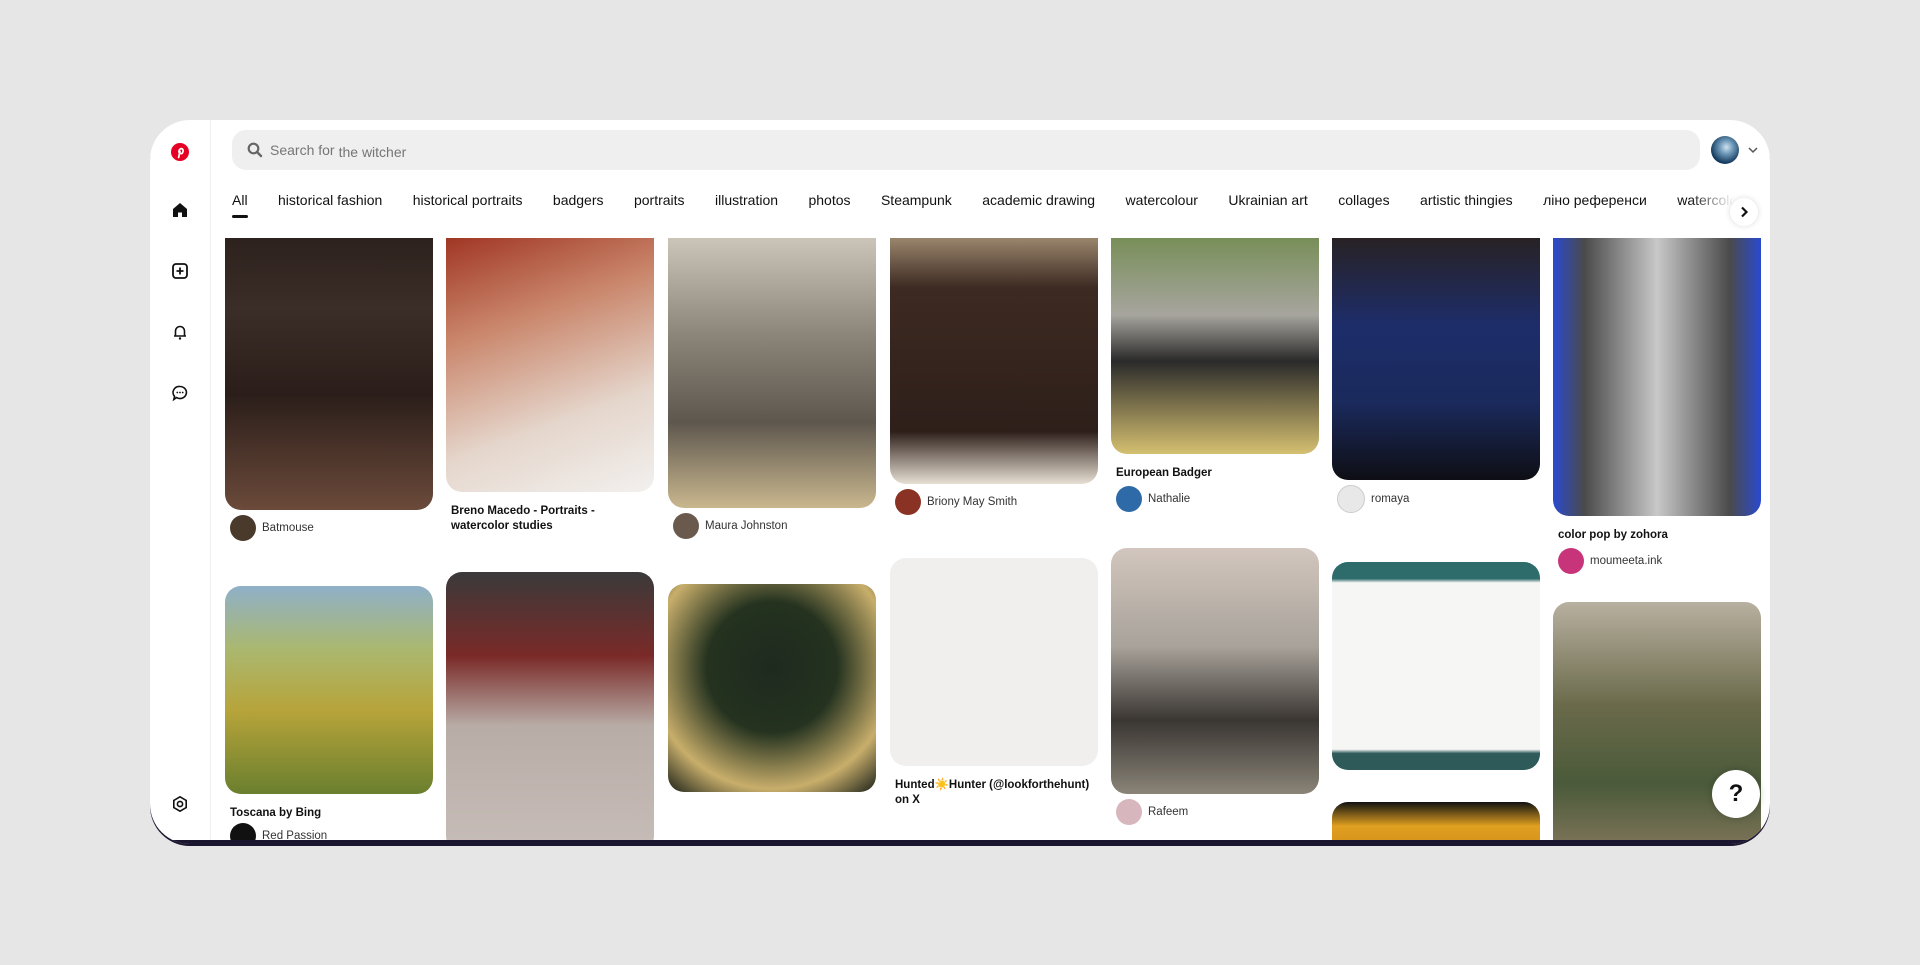 This screenshot has width=1920, height=965. What do you see at coordinates (468, 195) in the screenshot?
I see `tab-historical-portraits: historical portraits` at bounding box center [468, 195].